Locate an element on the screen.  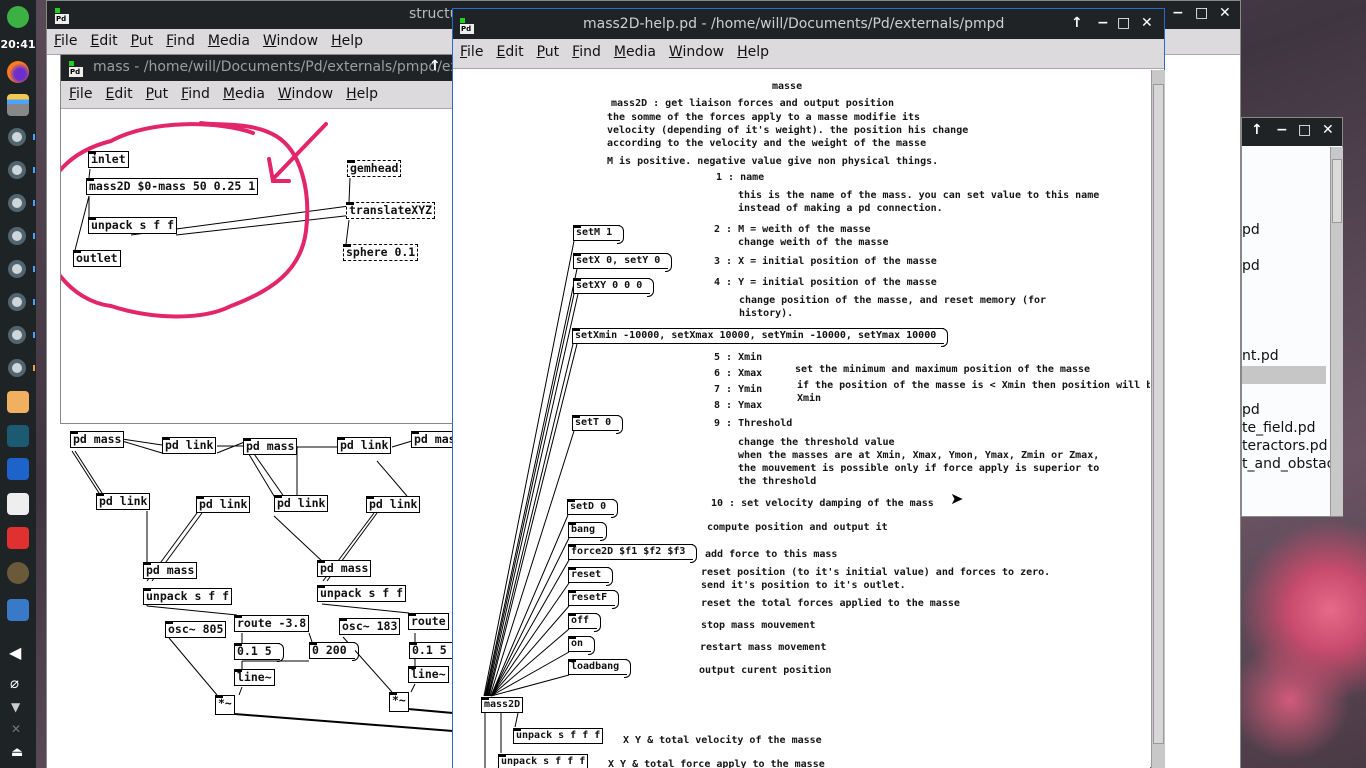
route-object: route is located at coordinates (428, 621).